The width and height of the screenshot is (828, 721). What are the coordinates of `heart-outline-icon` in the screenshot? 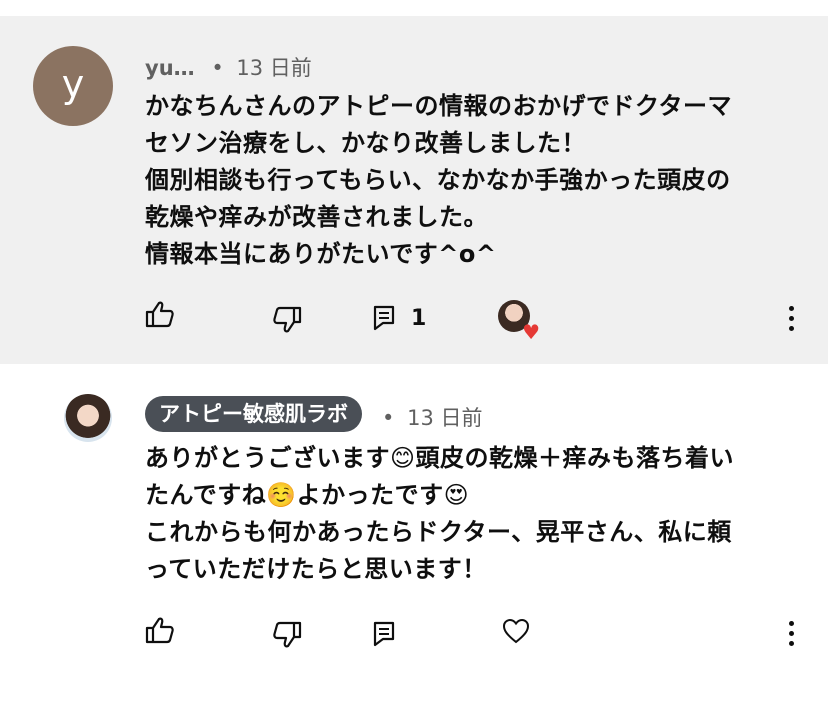 It's located at (516, 631).